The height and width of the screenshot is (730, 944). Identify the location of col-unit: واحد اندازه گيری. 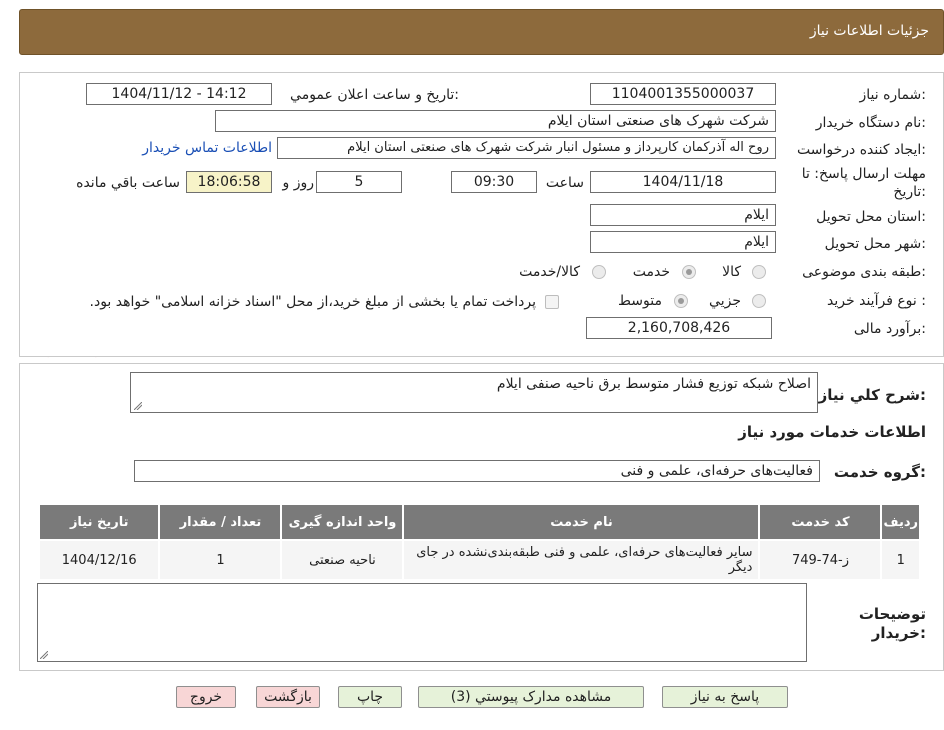
(342, 522).